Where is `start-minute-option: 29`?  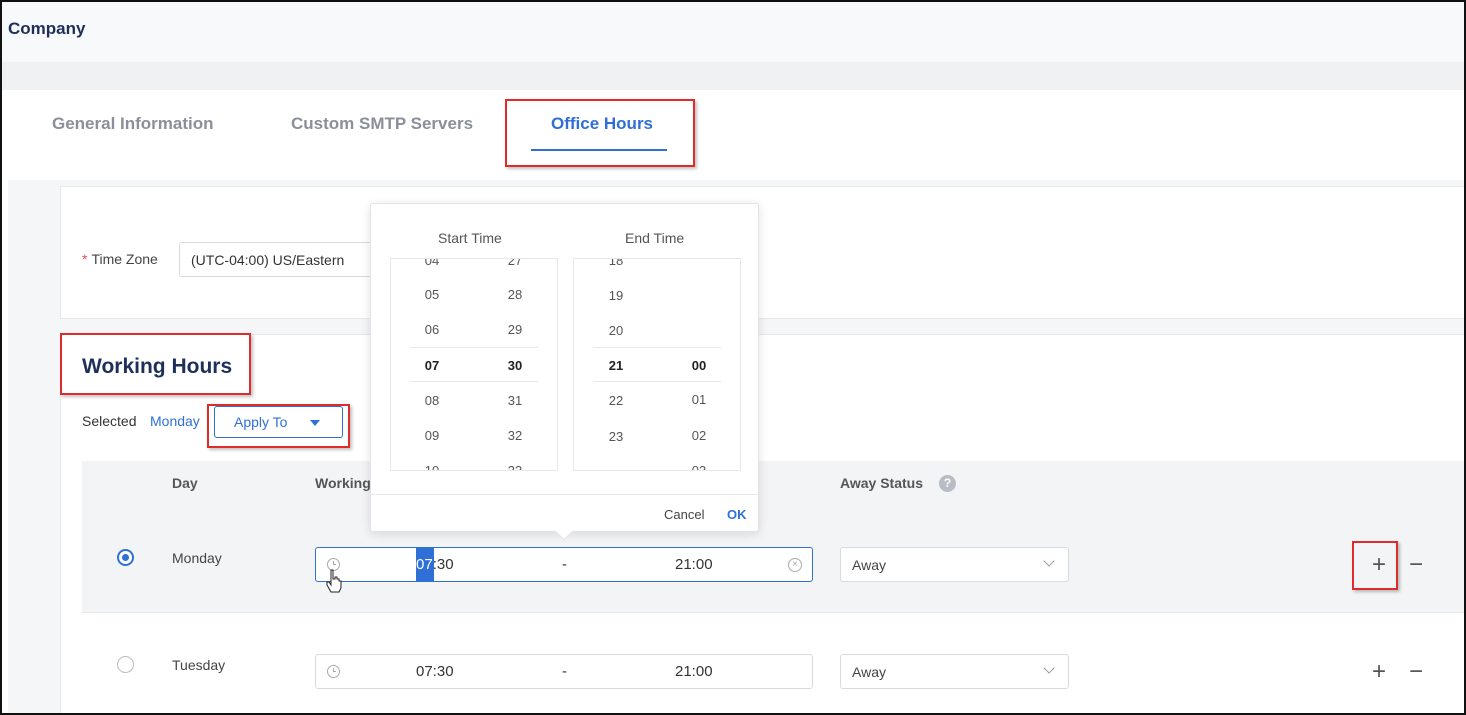 start-minute-option: 29 is located at coordinates (515, 329).